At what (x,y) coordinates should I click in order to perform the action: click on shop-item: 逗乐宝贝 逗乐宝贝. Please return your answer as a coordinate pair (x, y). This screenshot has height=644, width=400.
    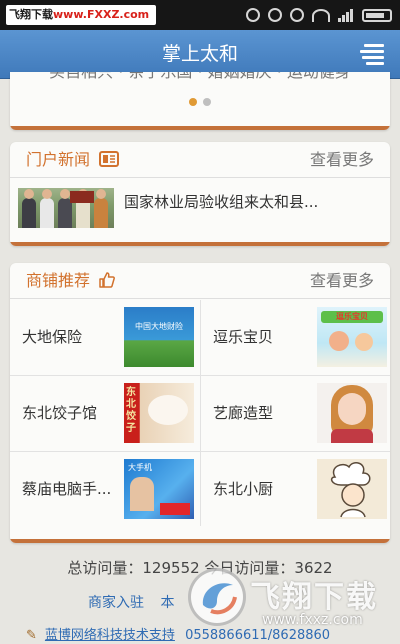
    Looking at the image, I should click on (295, 337).